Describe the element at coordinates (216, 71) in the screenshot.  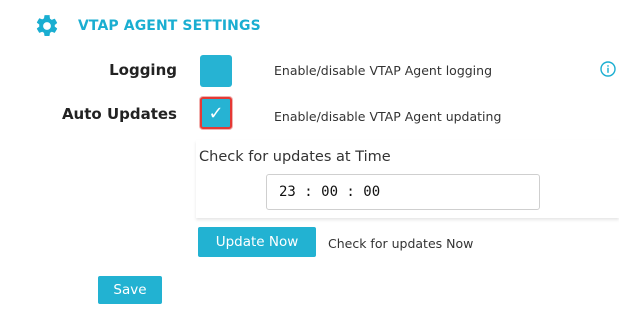
I see `logging-checkbox` at that location.